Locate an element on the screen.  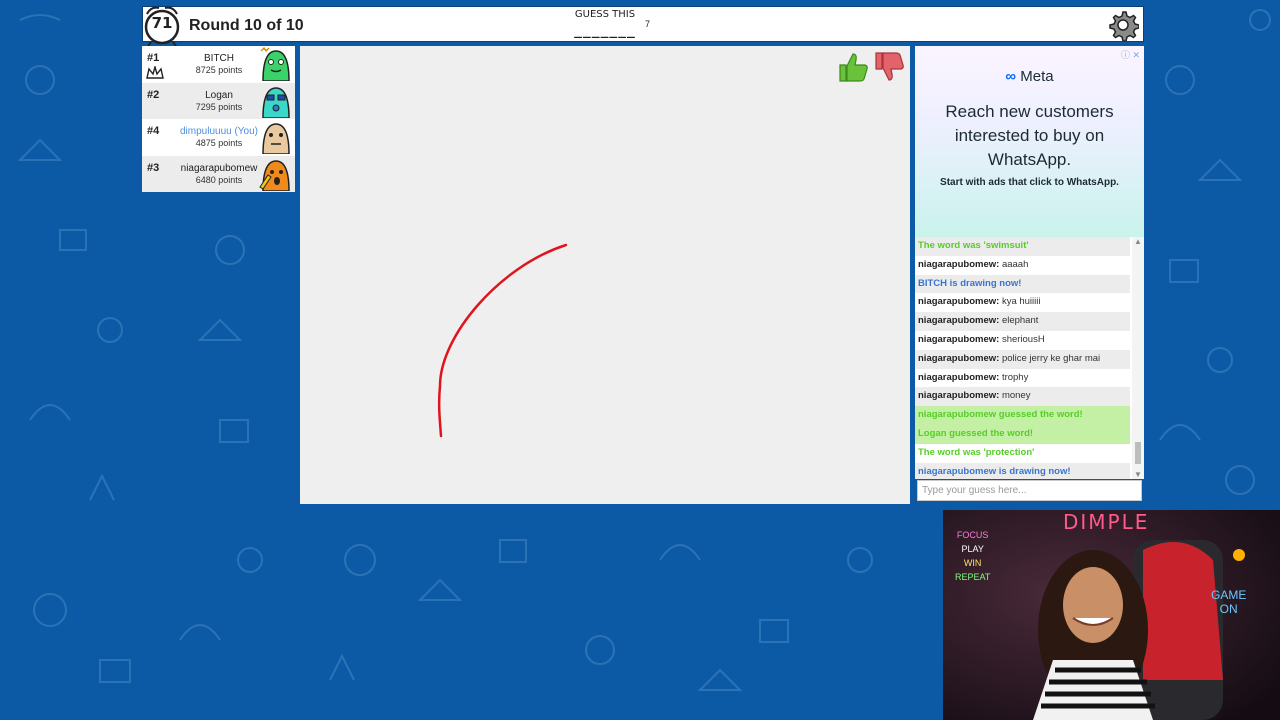
chat-message: niagarapubomew: money is located at coordinates (1022, 397).